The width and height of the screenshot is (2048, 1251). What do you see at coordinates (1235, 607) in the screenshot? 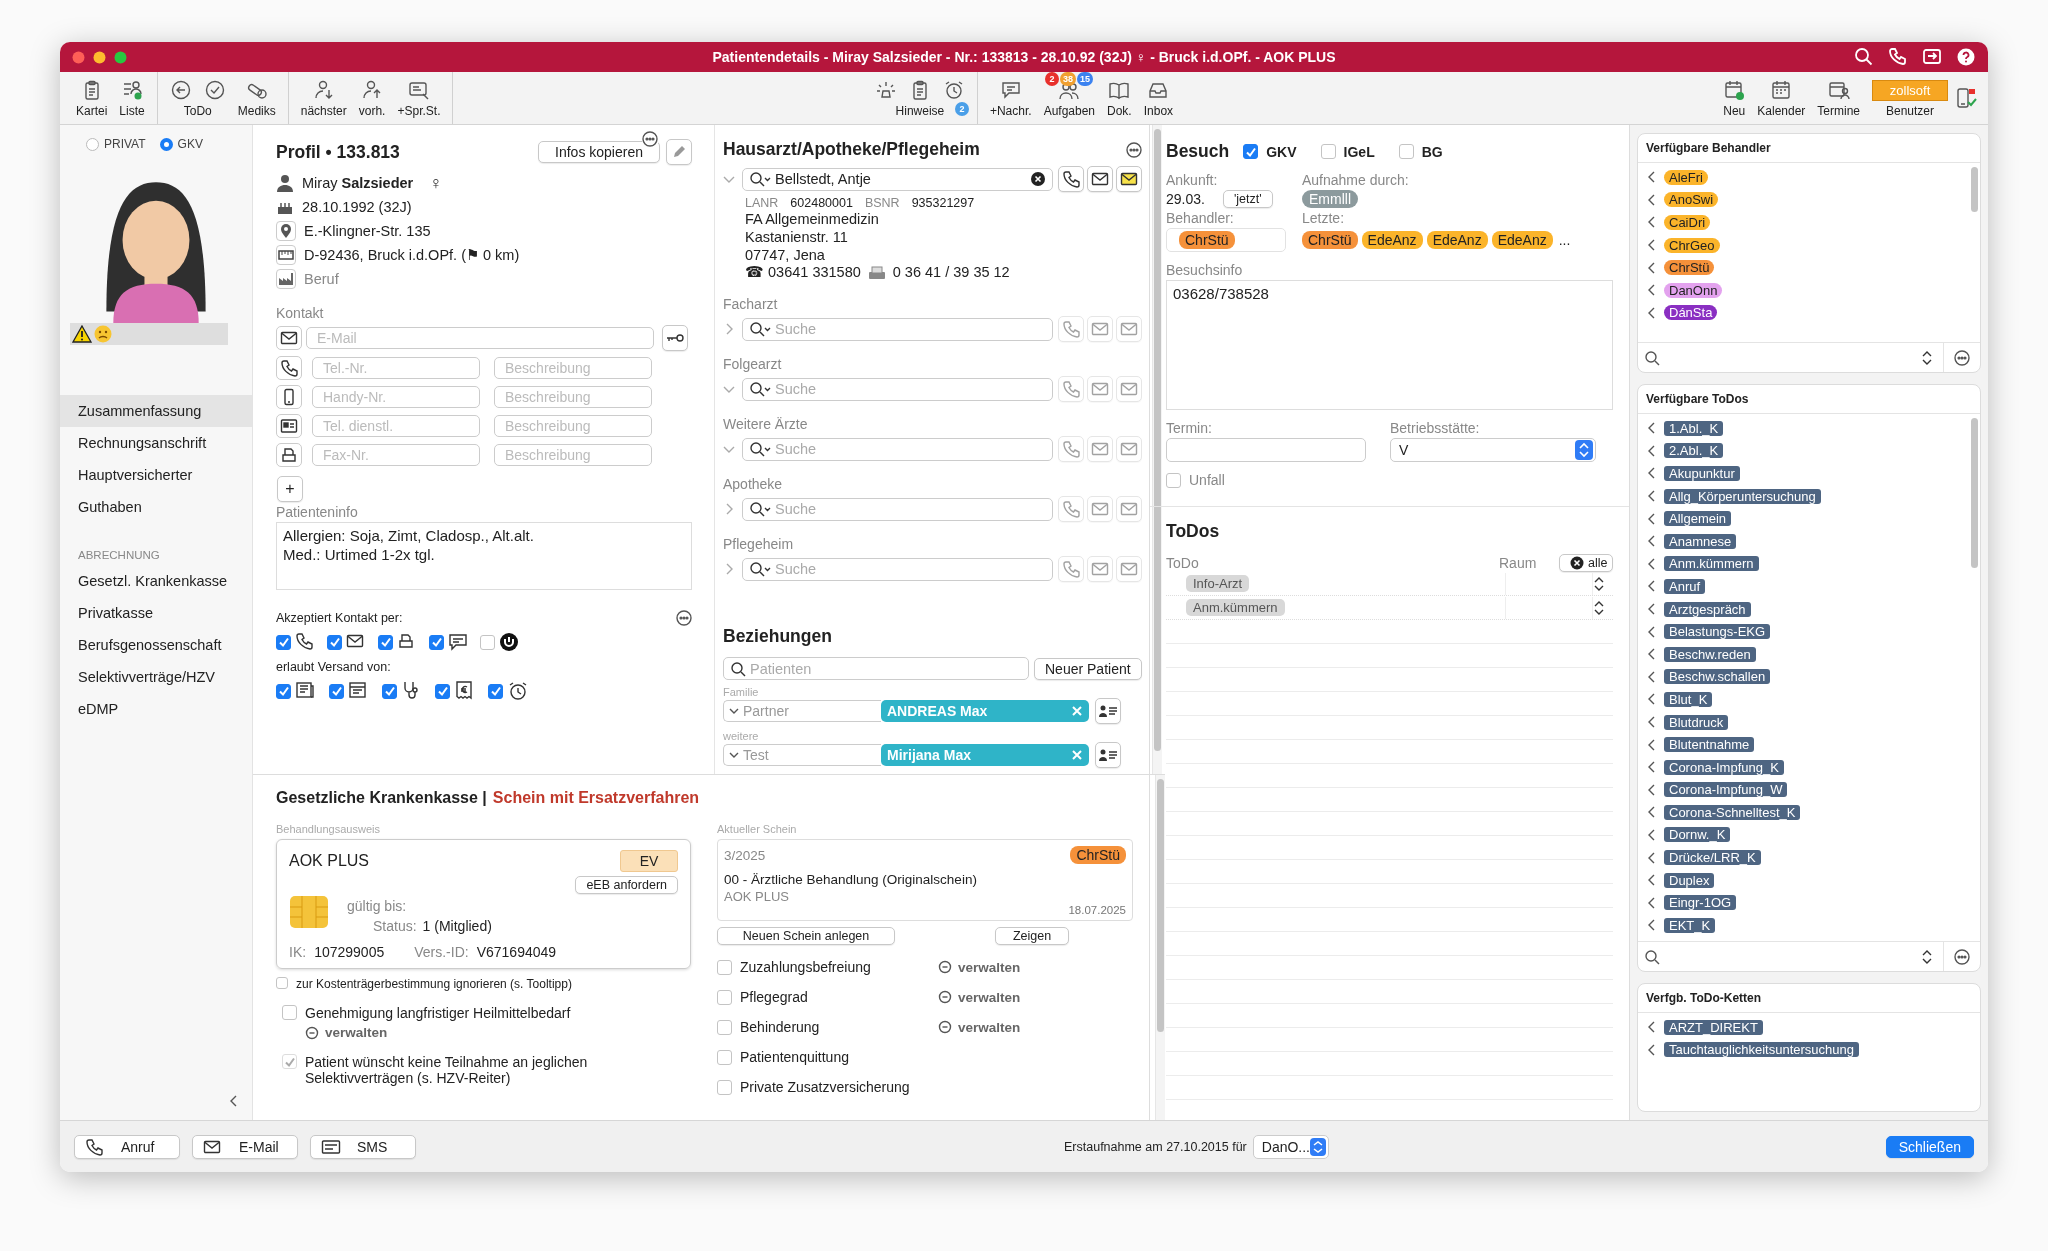
I see `todo-tag: Anm.kümmern` at bounding box center [1235, 607].